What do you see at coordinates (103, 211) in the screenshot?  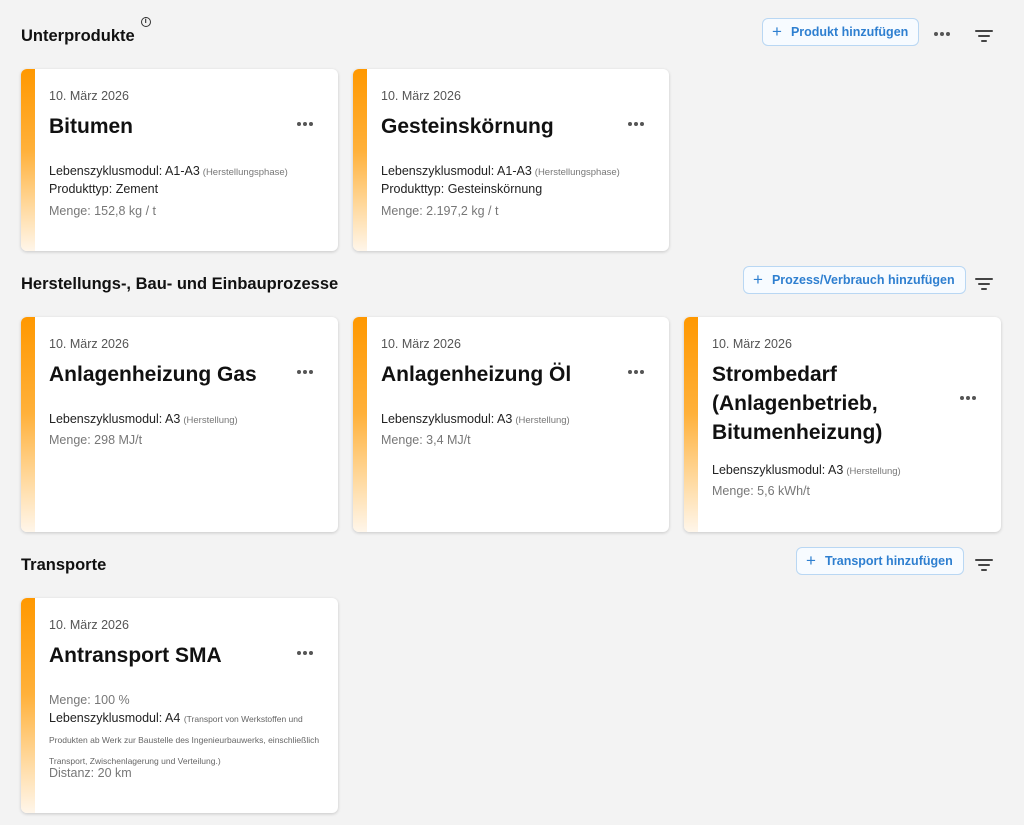 I see `card-amount: Menge: 152,8 kg / t` at bounding box center [103, 211].